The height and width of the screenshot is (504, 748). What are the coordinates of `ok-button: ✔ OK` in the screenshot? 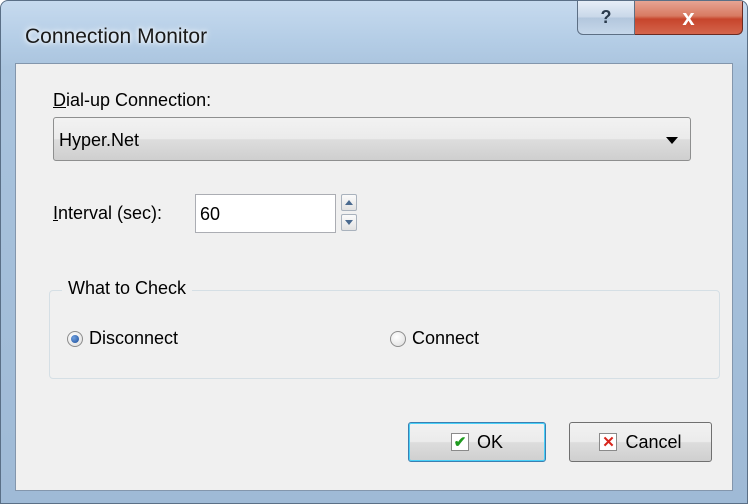 It's located at (477, 442).